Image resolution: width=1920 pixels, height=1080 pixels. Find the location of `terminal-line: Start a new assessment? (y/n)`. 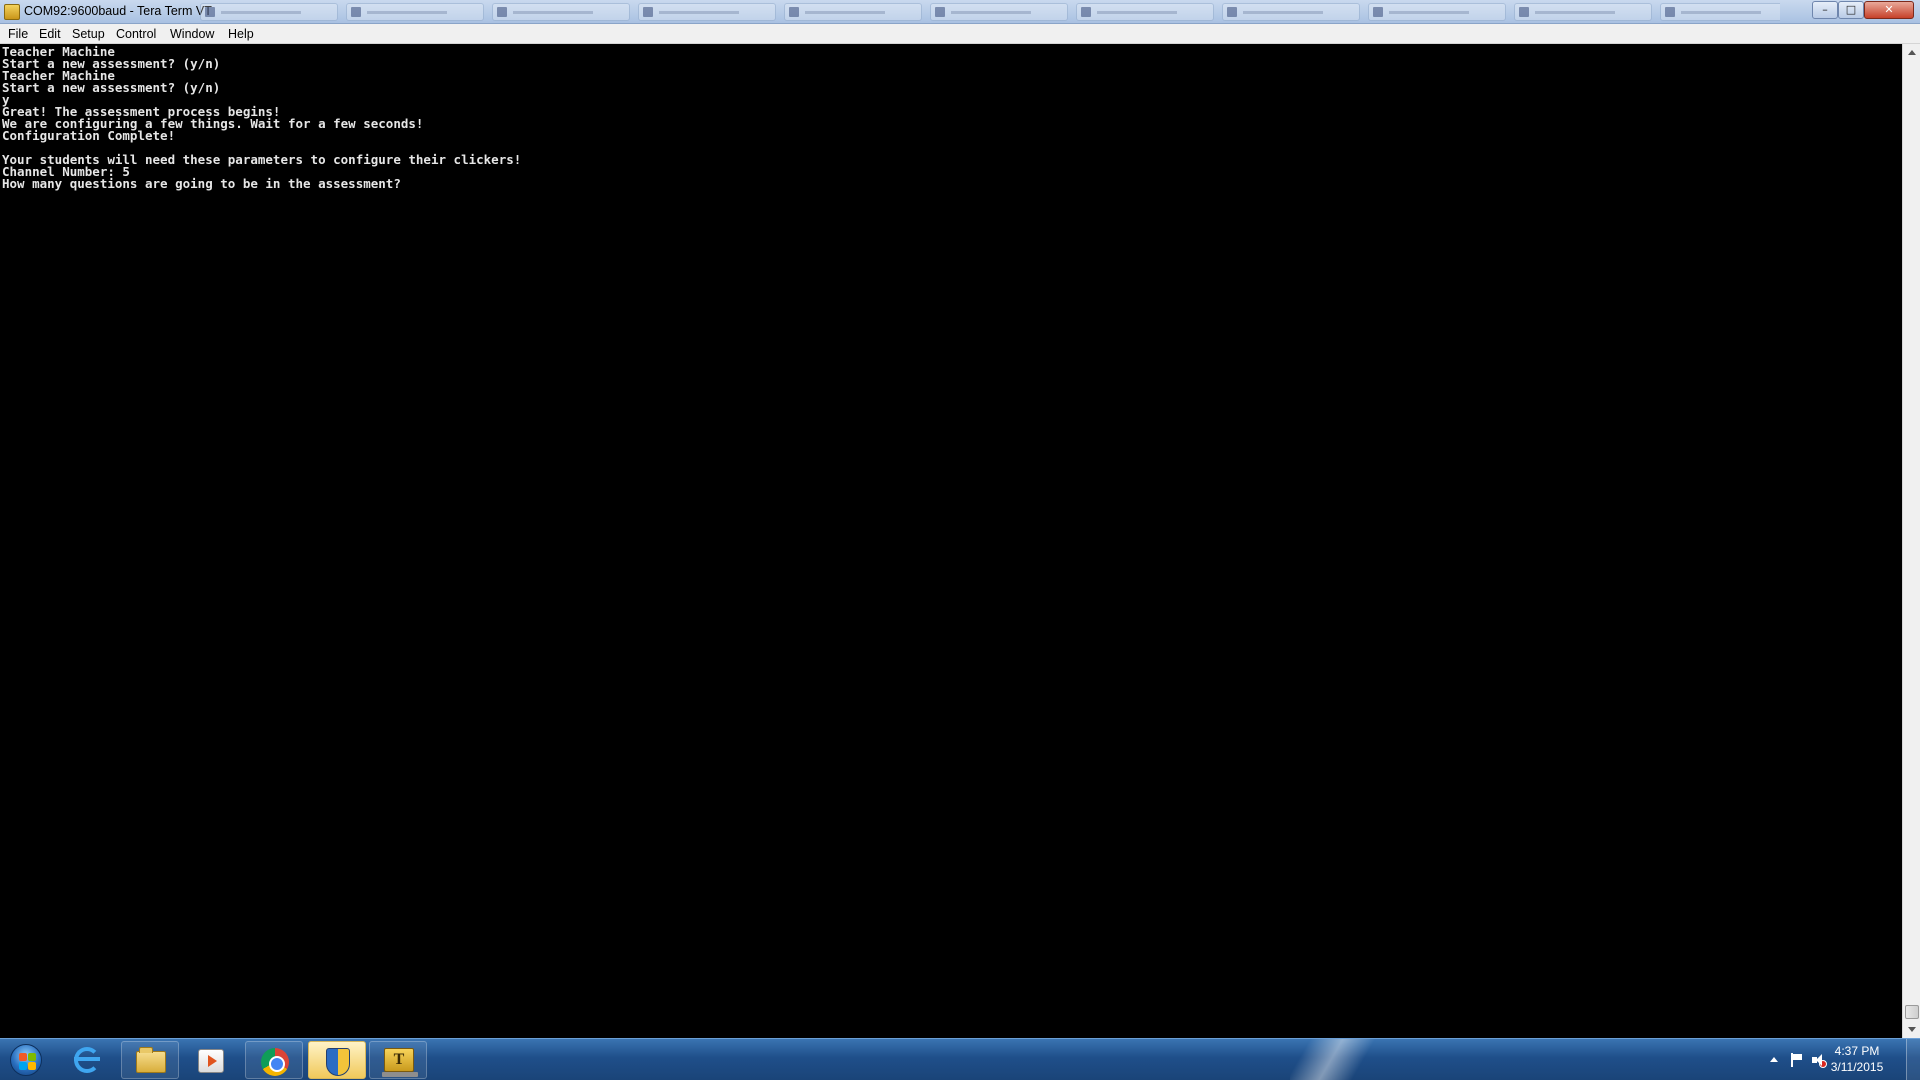

terminal-line: Start a new assessment? (y/n) is located at coordinates (111, 87).